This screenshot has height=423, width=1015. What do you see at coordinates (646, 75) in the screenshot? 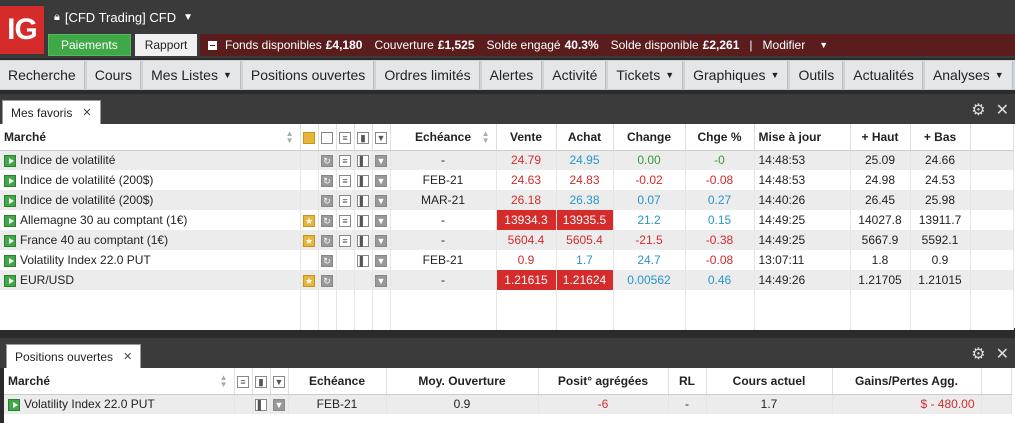
I see `nav-tickets: Tickets ▼` at bounding box center [646, 75].